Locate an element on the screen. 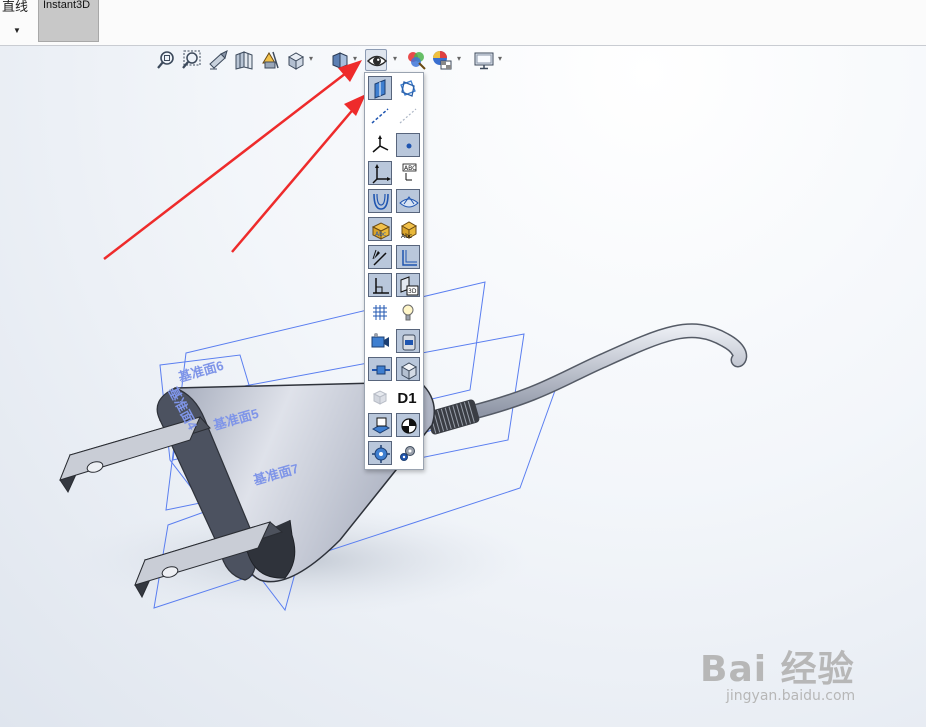 The width and height of the screenshot is (926, 727). view-named-coordinate-icon: ABC is located at coordinates (409, 172).